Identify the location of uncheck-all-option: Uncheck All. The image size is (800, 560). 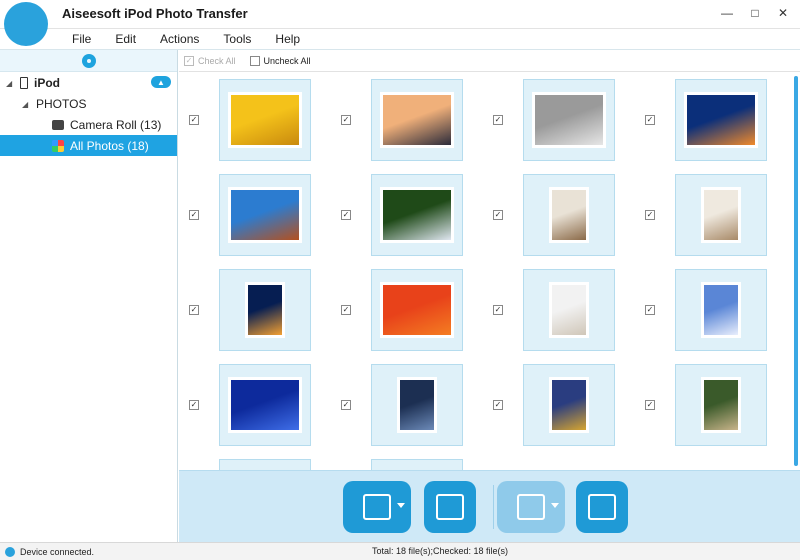
(280, 60).